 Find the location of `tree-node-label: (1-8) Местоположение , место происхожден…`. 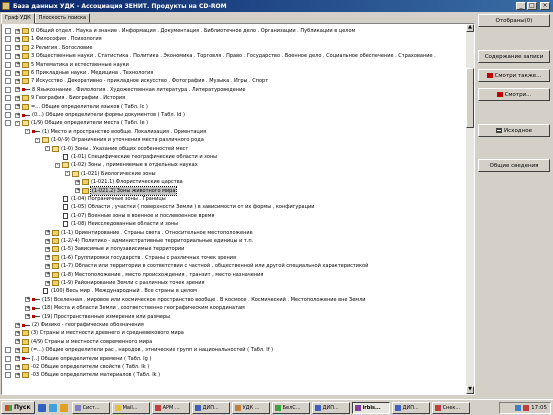

tree-node-label: (1-8) Местоположение , место происхожден… is located at coordinates (162, 275).